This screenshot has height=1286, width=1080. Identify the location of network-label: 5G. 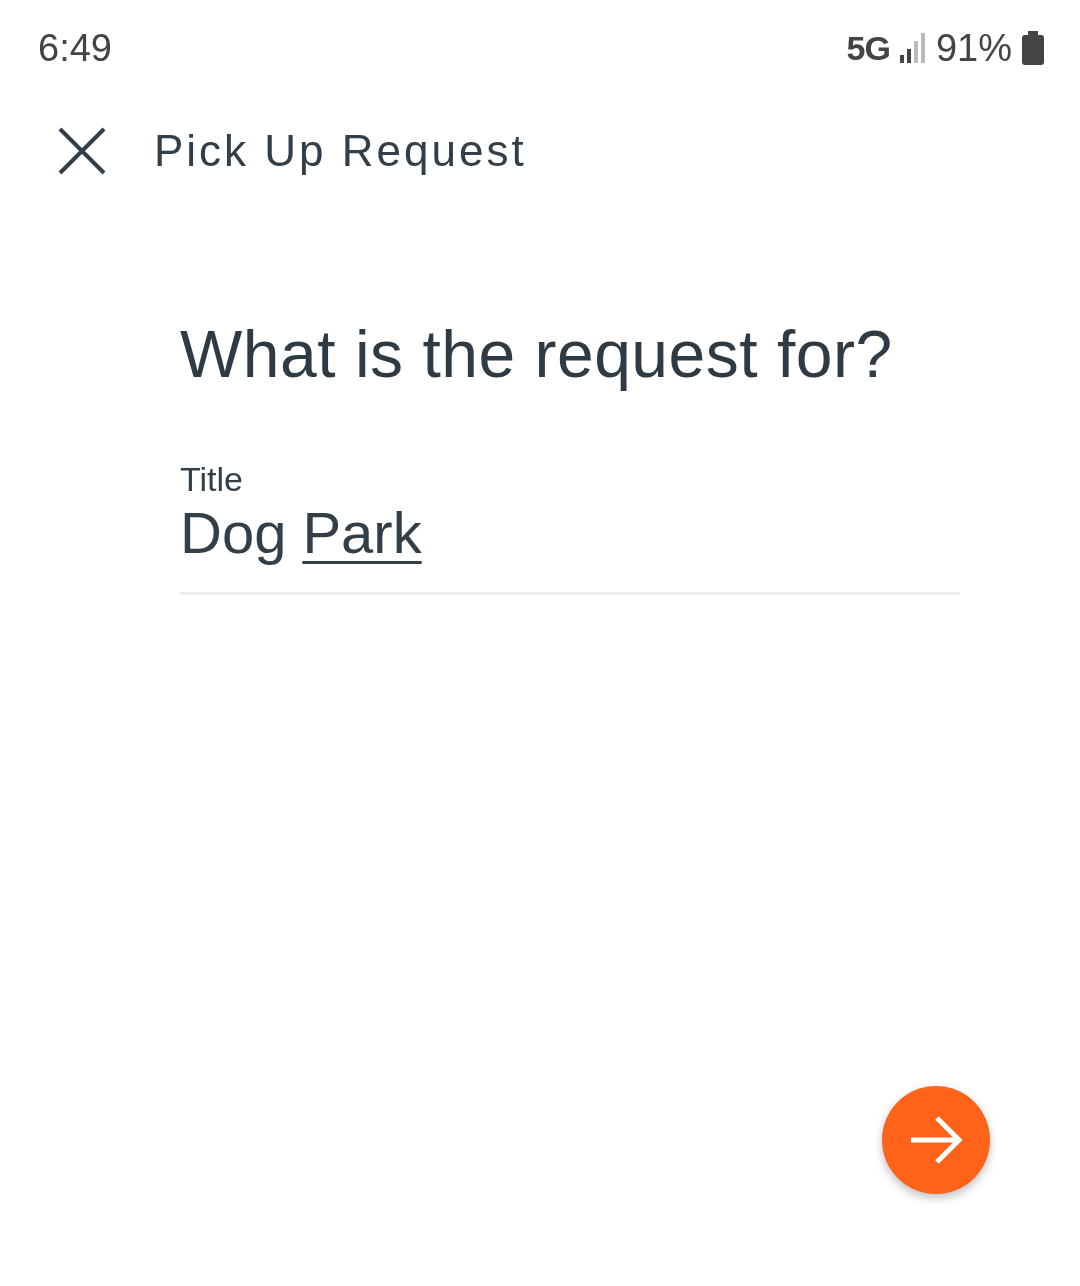
(868, 48).